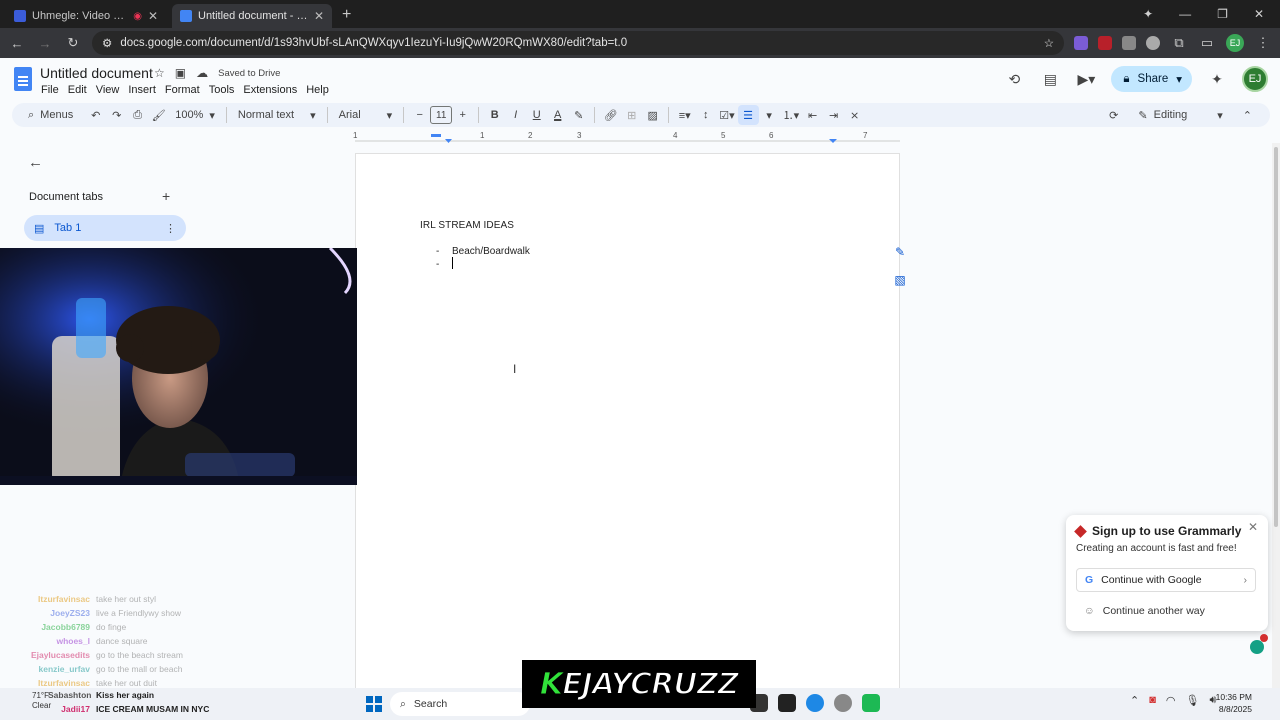 Image resolution: width=1280 pixels, height=720 pixels. What do you see at coordinates (1259, 14) in the screenshot?
I see `close-window-icon: ✕` at bounding box center [1259, 14].